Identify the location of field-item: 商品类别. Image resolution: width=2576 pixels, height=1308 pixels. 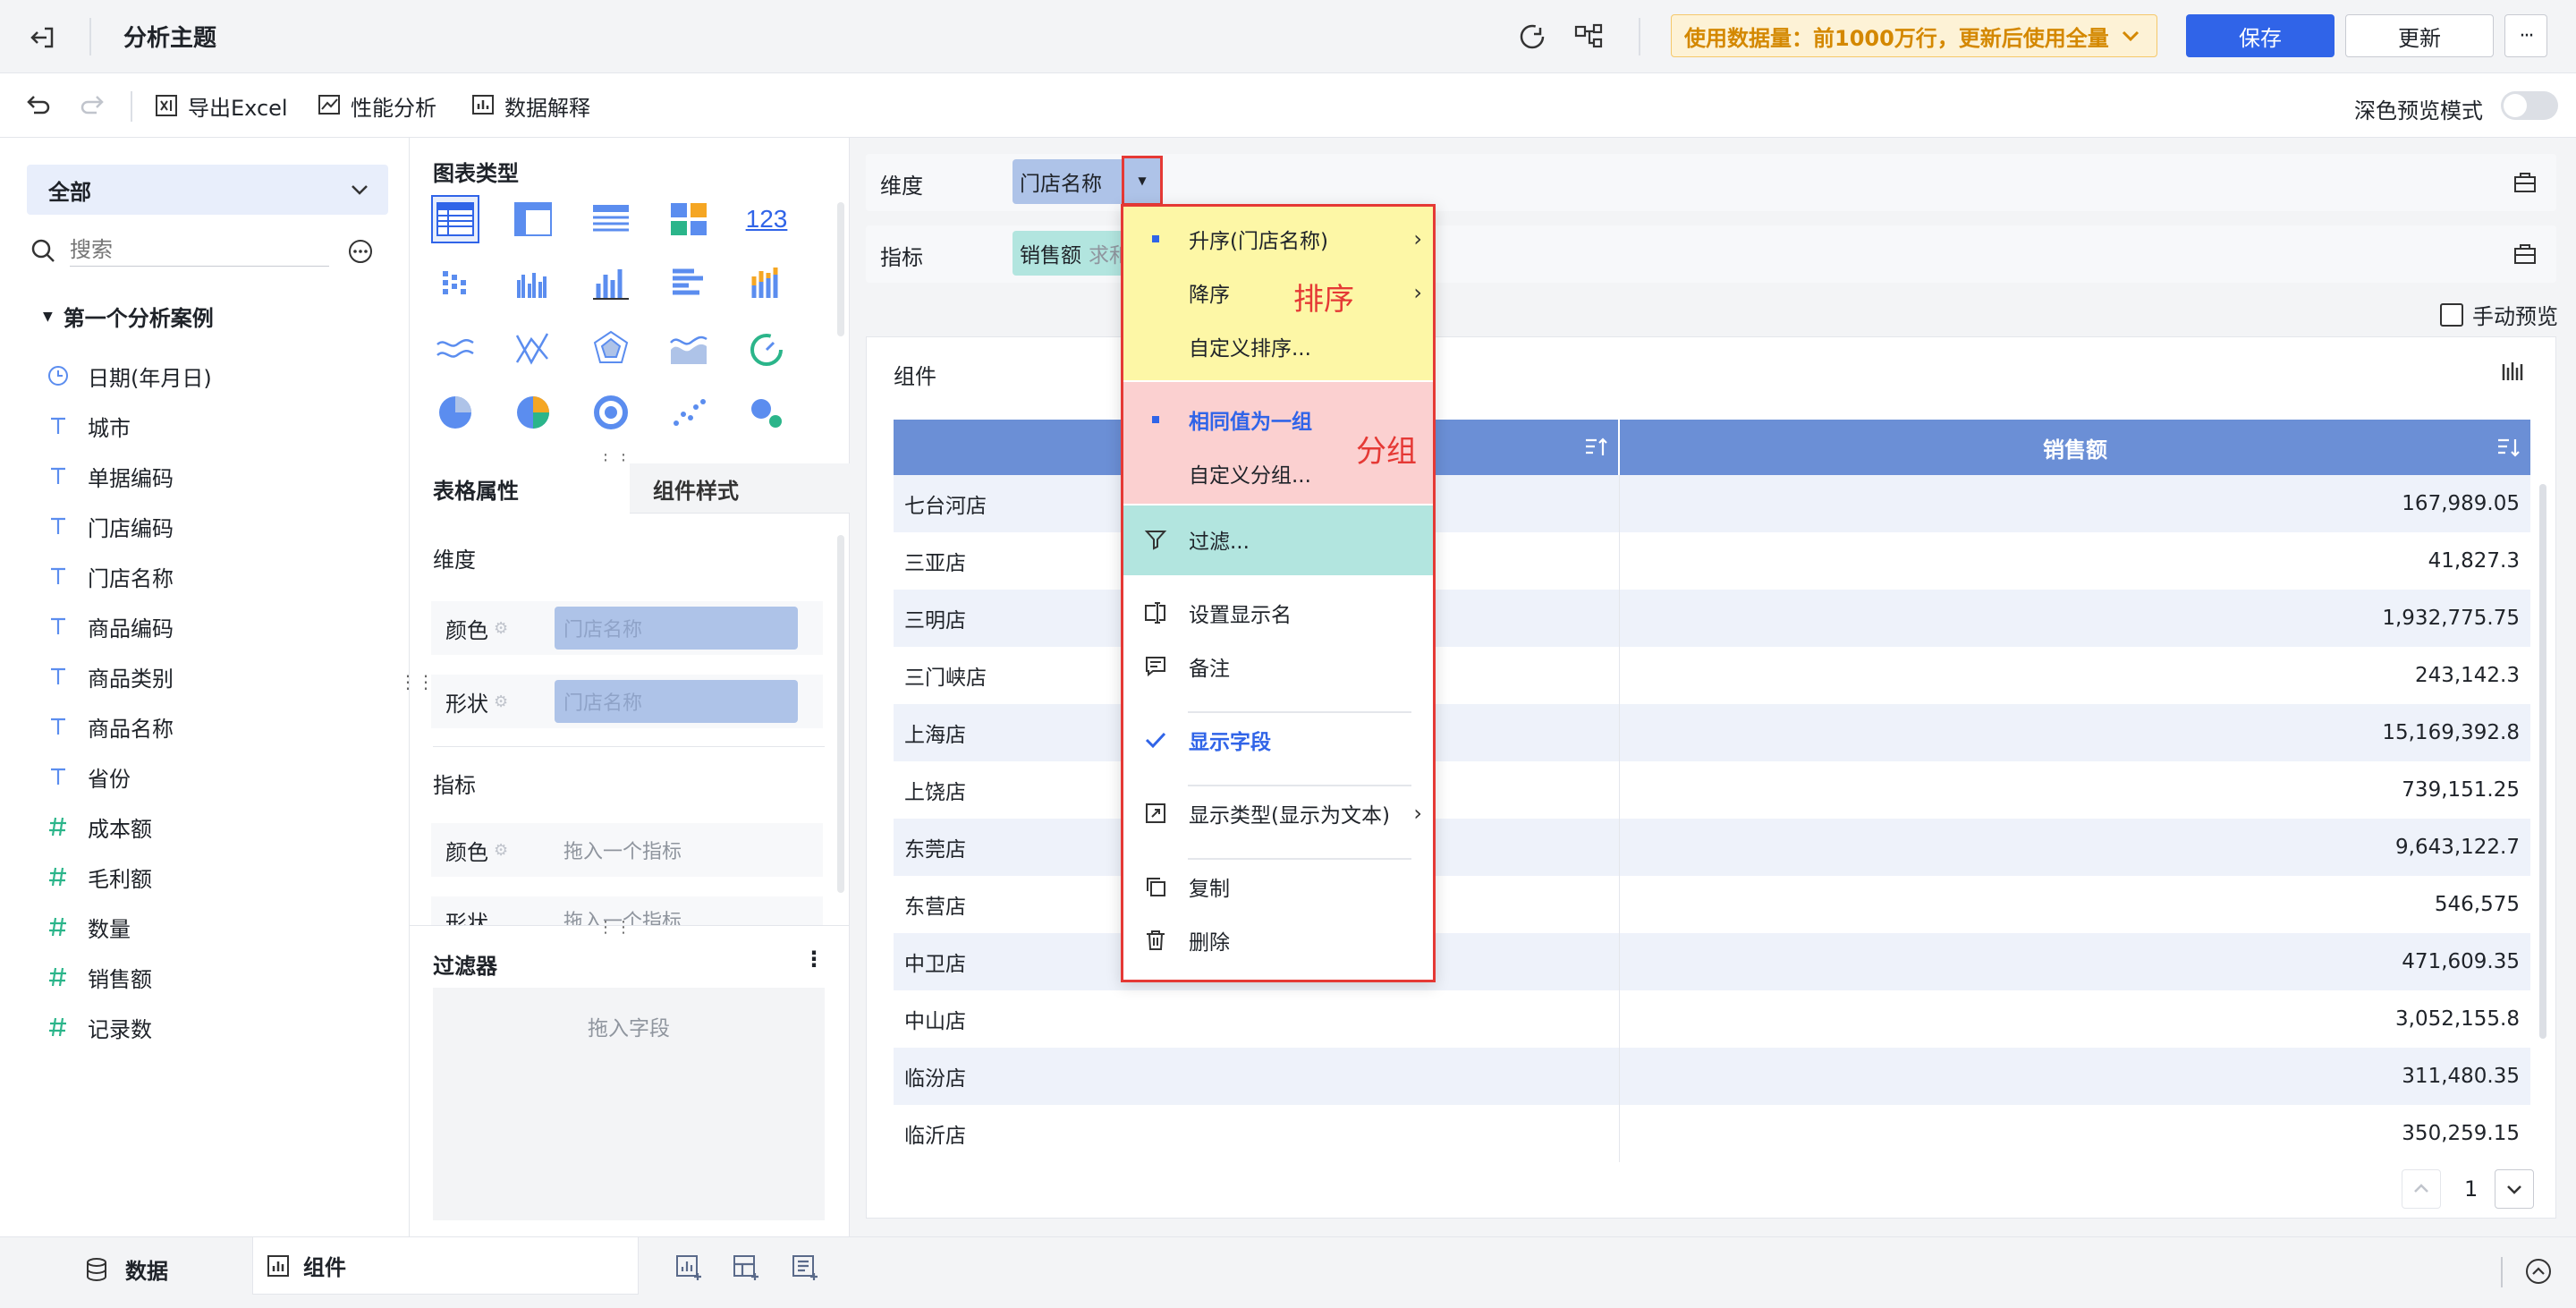
(110, 676).